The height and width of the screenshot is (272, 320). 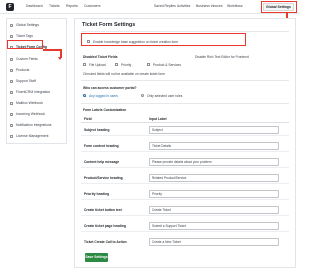 I want to click on selected-roles-label: Only selected user roles, so click(x=165, y=96).